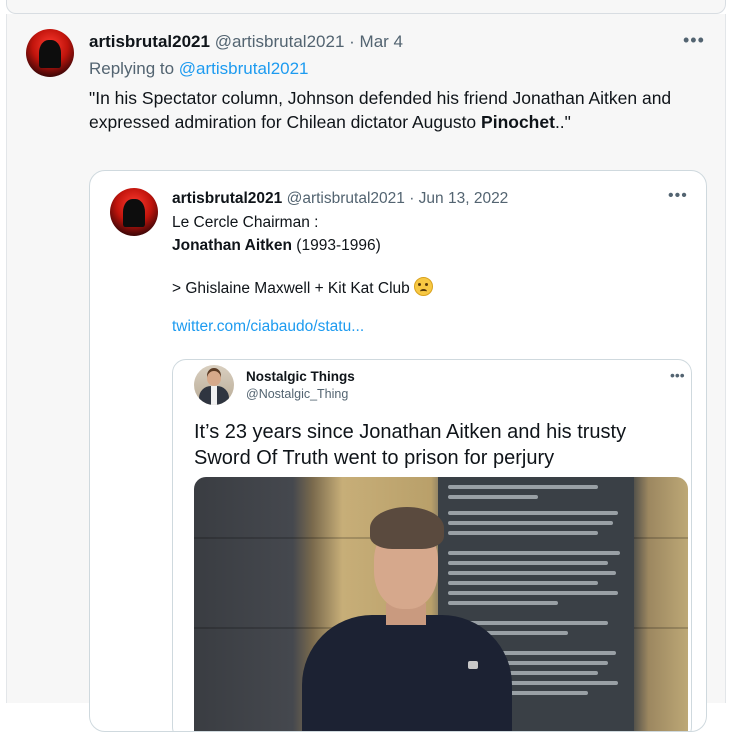 Image resolution: width=743 pixels, height=732 pixels. I want to click on quoted-line-1: Le Cercle Chairman :, so click(245, 222).